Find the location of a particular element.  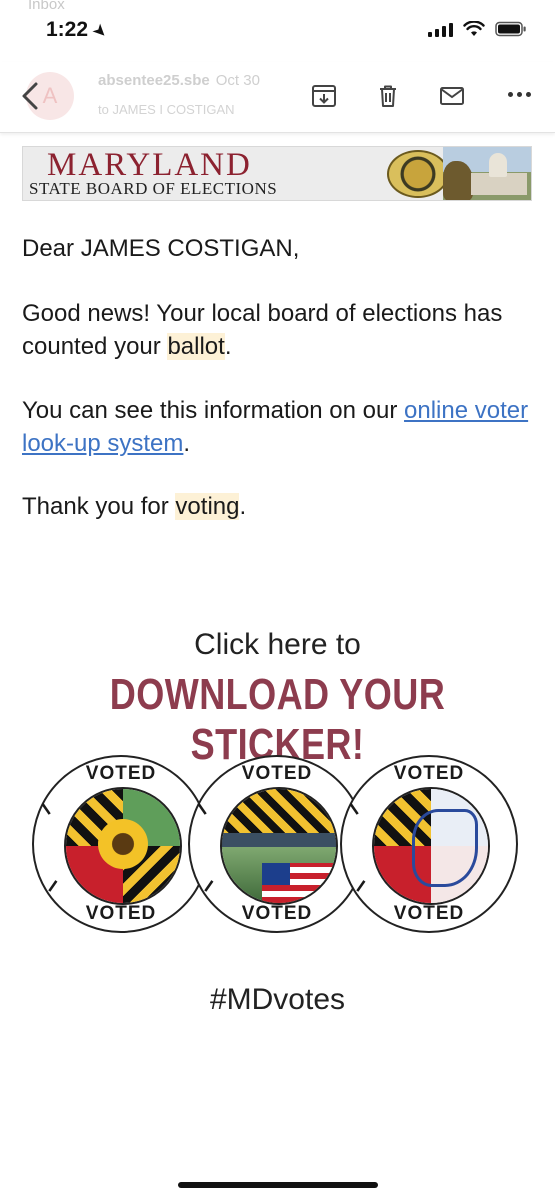

state-house-photo is located at coordinates (487, 173).